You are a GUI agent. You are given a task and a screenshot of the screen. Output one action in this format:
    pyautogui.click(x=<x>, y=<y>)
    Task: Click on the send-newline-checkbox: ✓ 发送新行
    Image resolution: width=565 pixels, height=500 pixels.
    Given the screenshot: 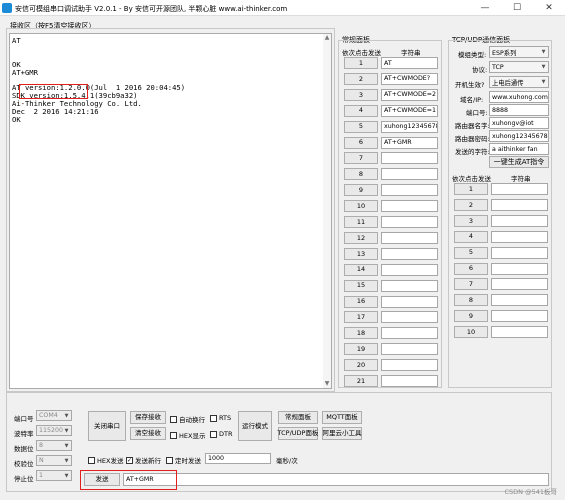 What is the action you would take?
    pyautogui.click(x=143, y=460)
    